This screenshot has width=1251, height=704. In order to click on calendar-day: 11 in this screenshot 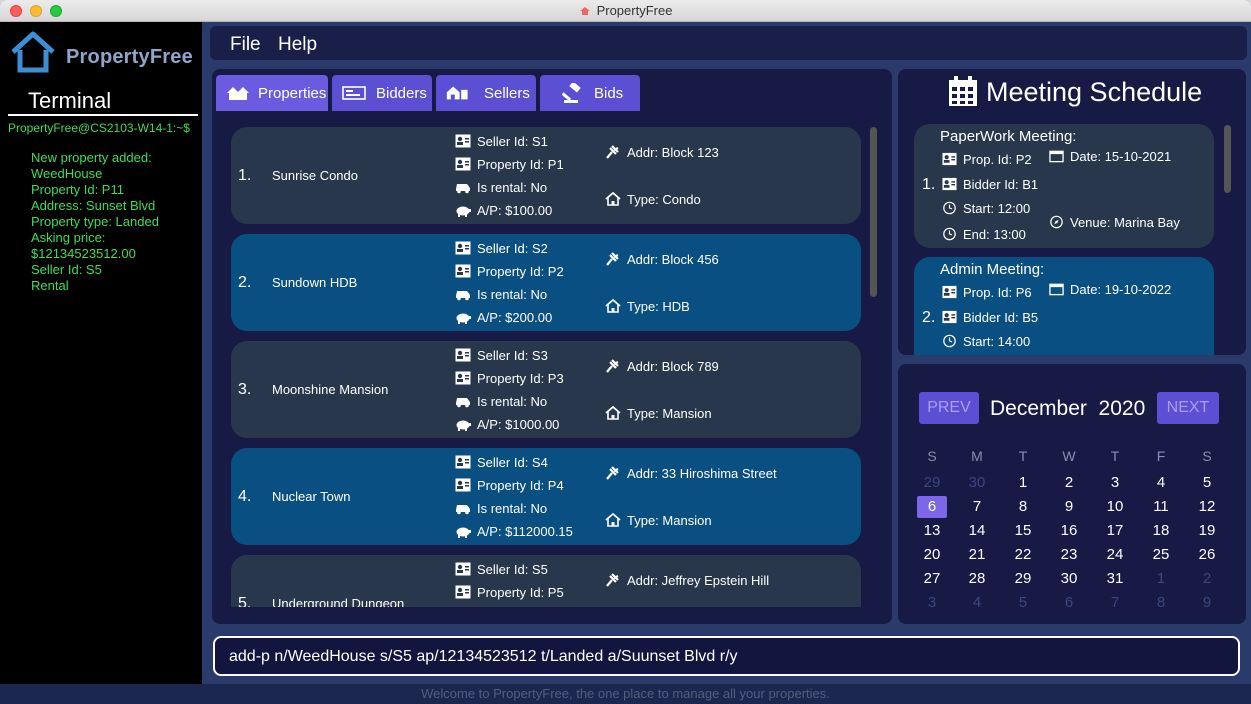, I will do `click(1161, 507)`.